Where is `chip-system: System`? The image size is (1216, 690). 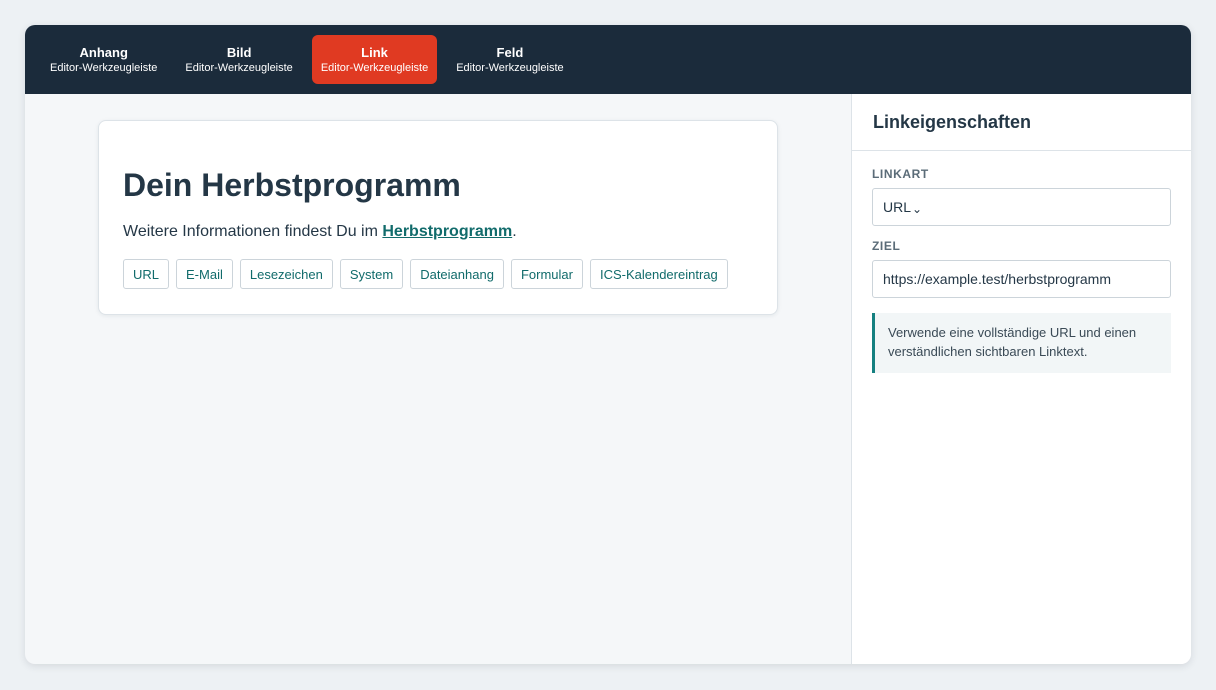
chip-system: System is located at coordinates (371, 274).